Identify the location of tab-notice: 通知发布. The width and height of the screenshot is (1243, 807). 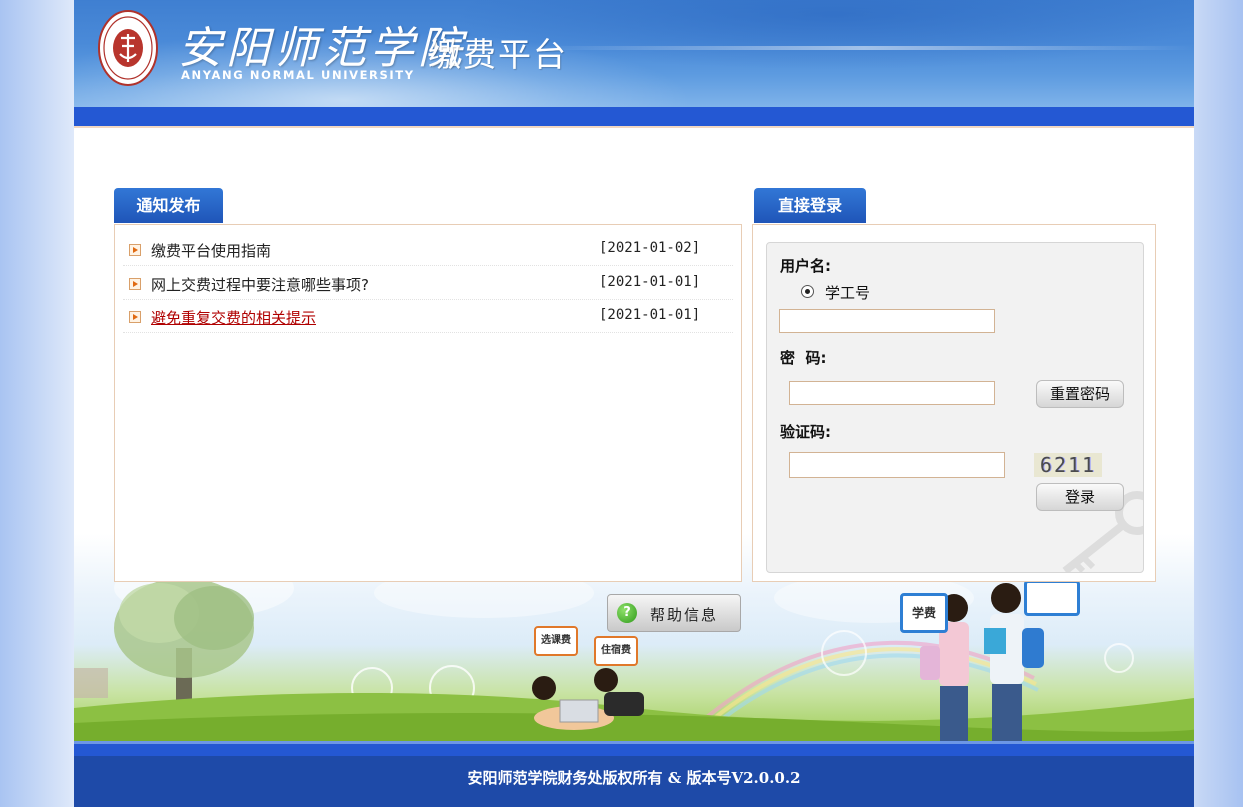
(168, 205).